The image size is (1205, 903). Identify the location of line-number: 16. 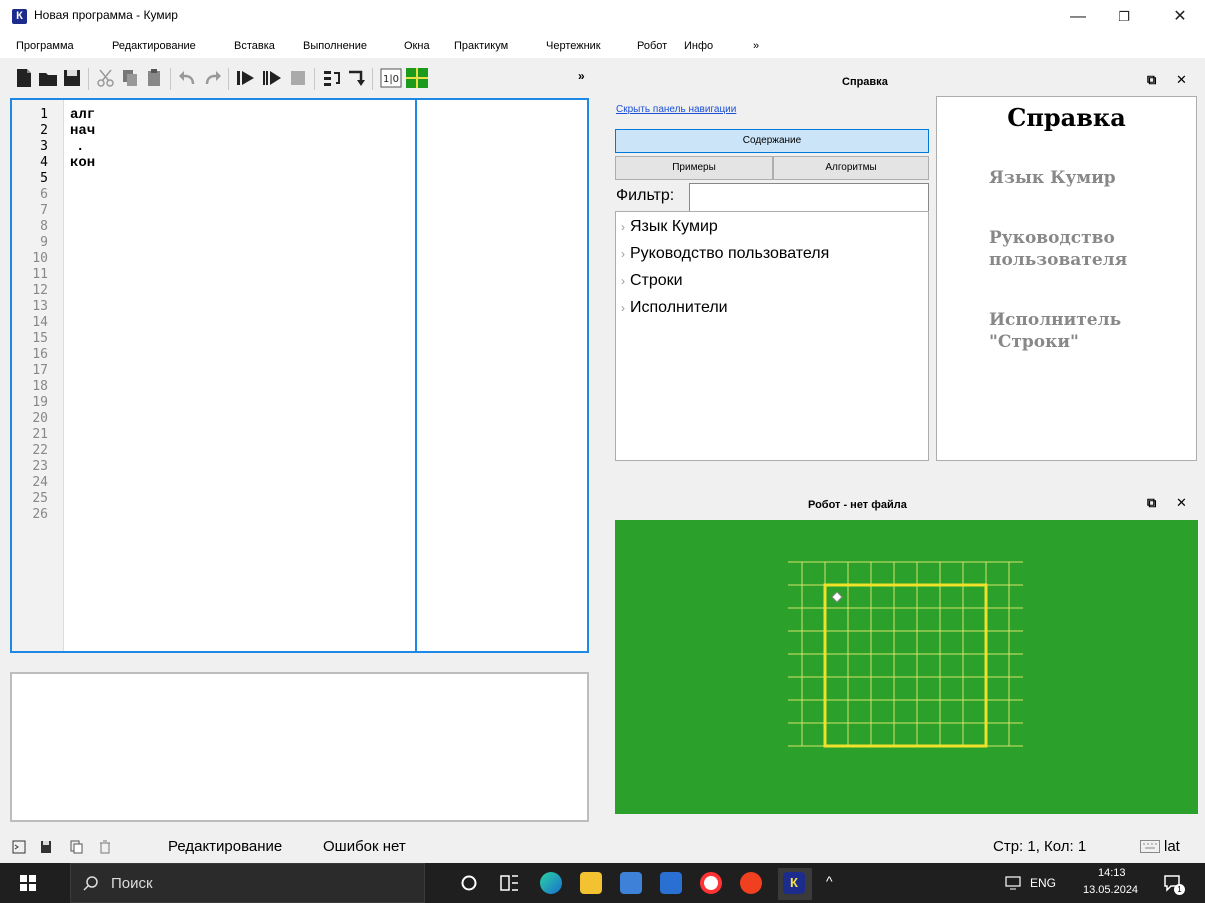
(40, 354).